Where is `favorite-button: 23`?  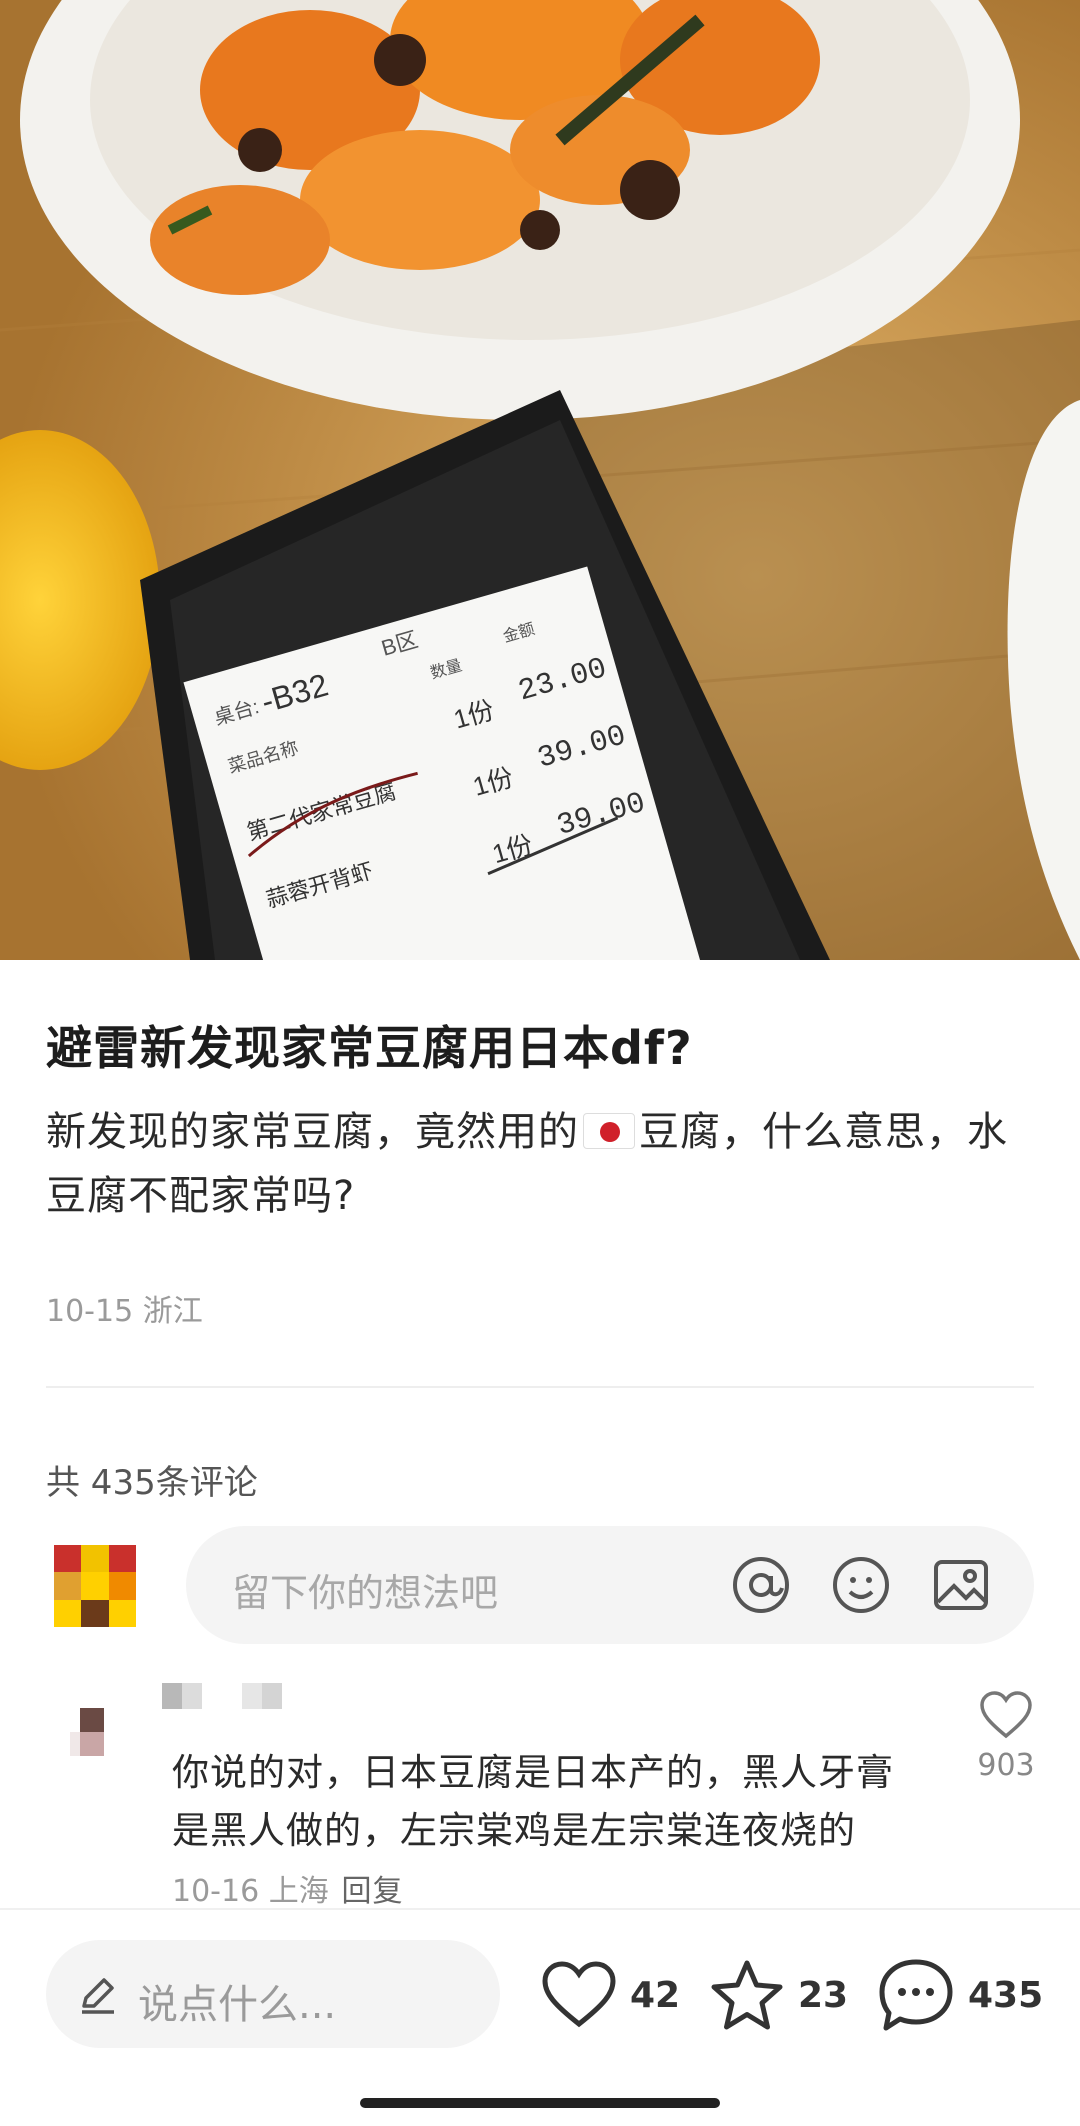
favorite-button: 23 is located at coordinates (778, 1995).